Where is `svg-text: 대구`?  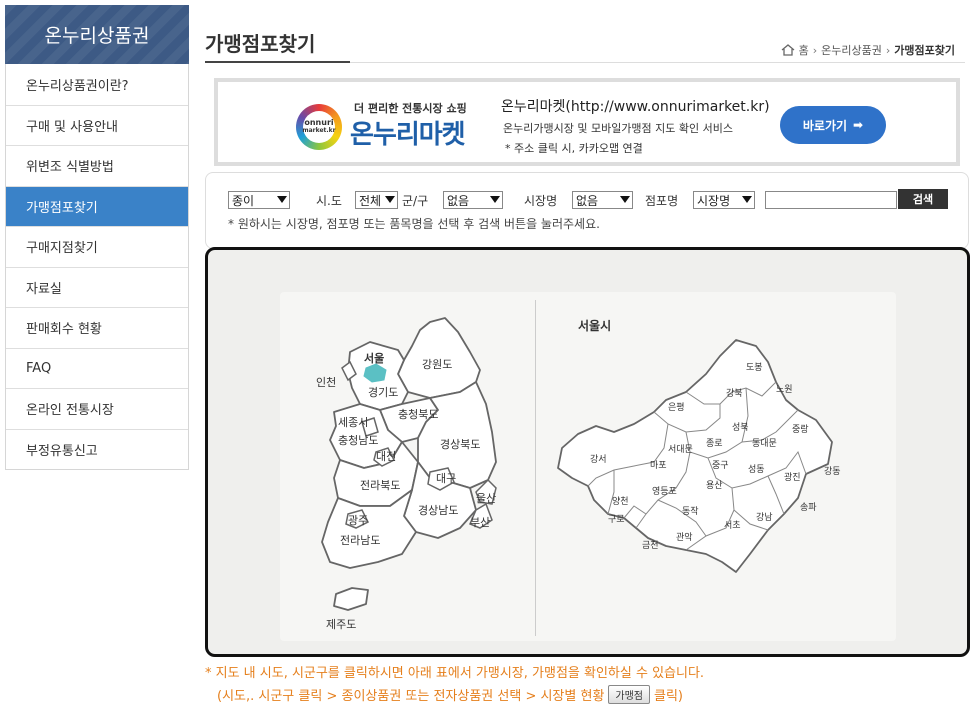 svg-text: 대구 is located at coordinates (446, 478).